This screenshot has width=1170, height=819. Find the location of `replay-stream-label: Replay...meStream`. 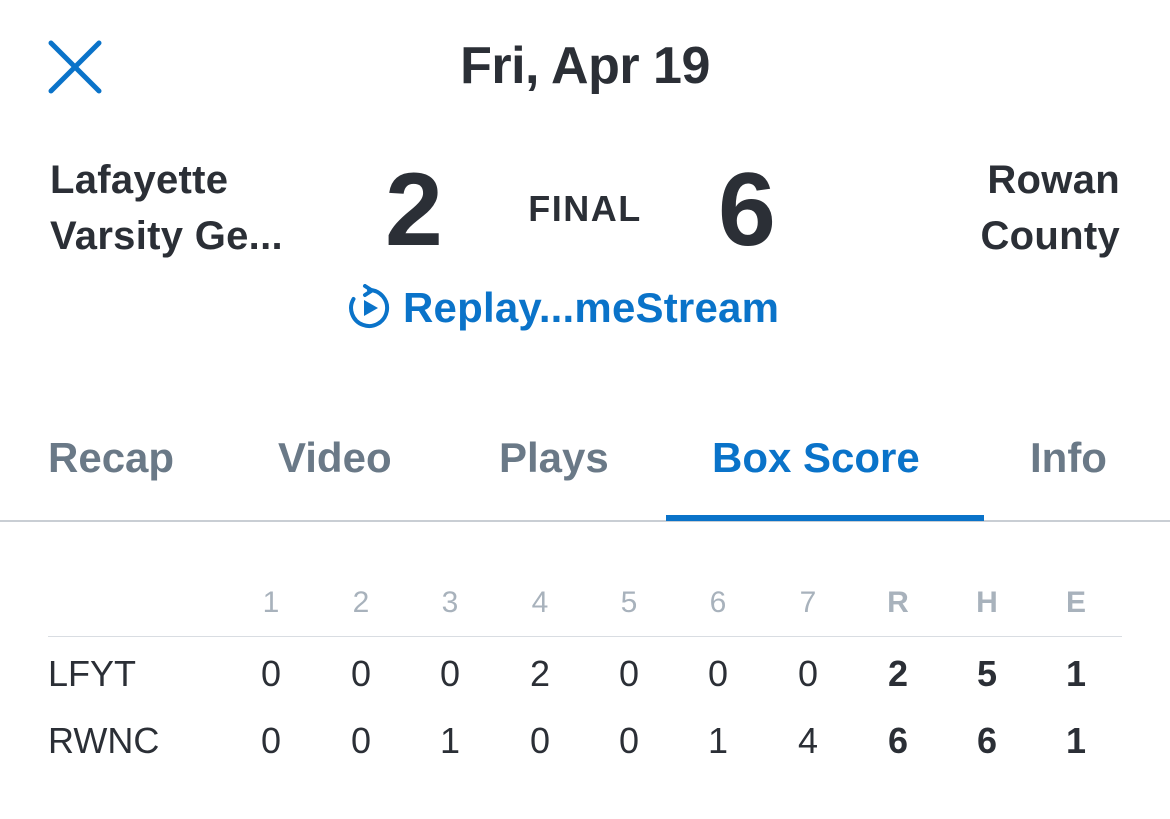

replay-stream-label: Replay...meStream is located at coordinates (591, 307).